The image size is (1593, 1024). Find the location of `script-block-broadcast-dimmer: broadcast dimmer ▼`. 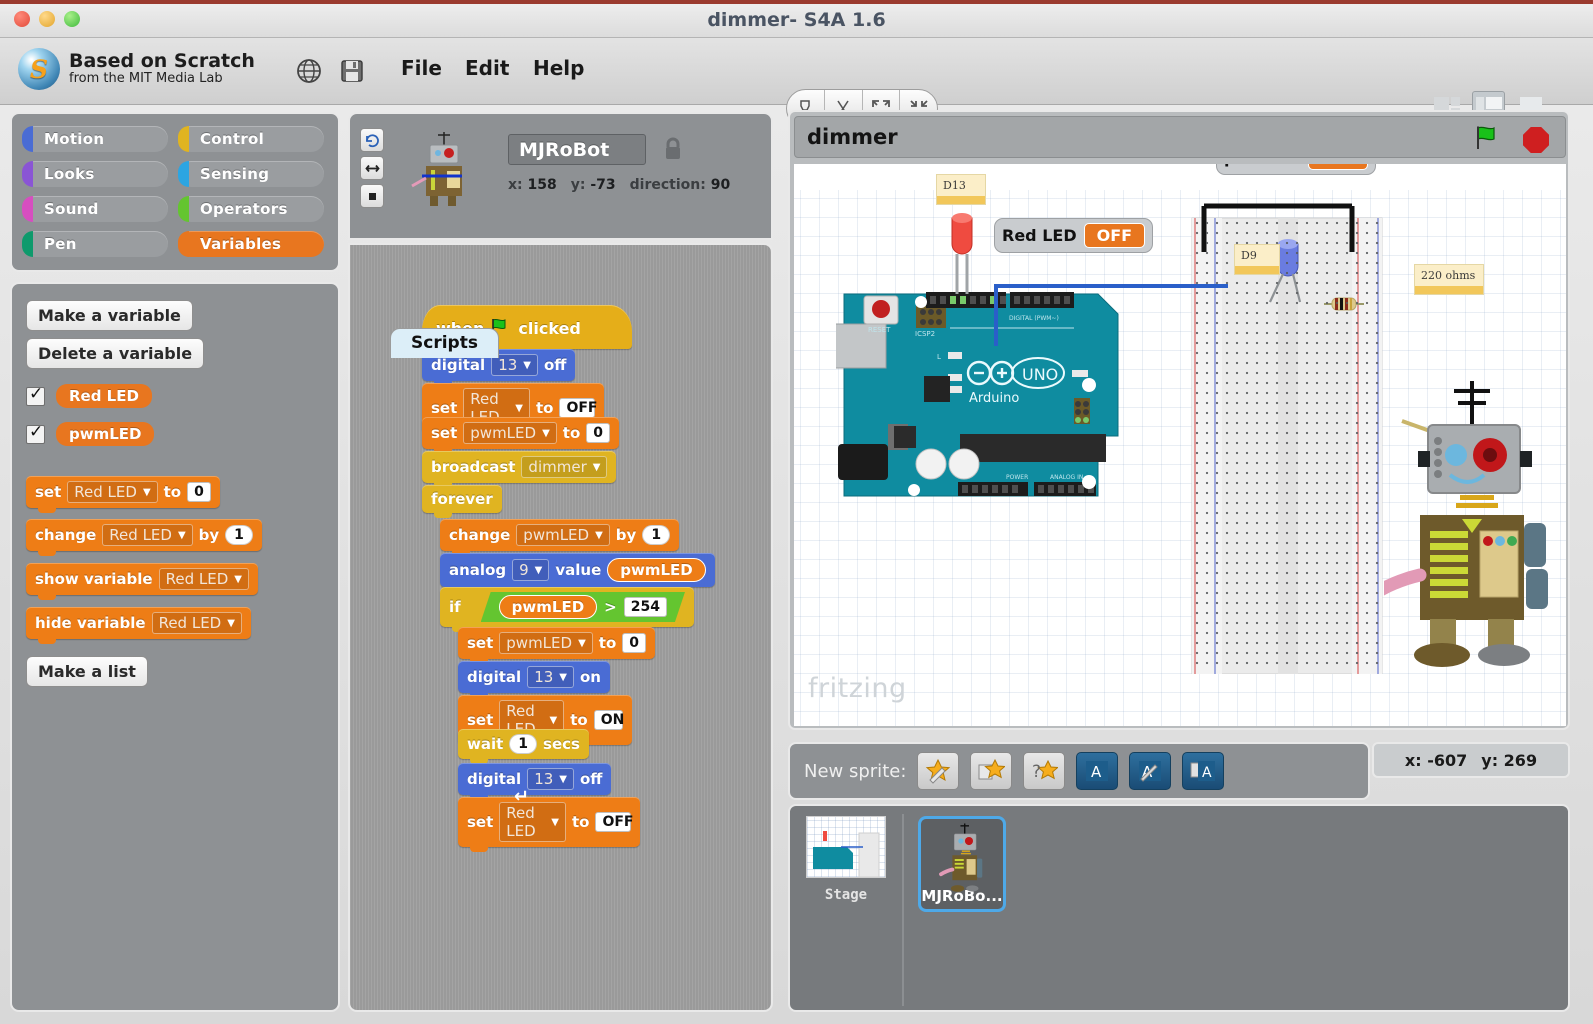

script-block-broadcast-dimmer: broadcast dimmer ▼ is located at coordinates (519, 469).